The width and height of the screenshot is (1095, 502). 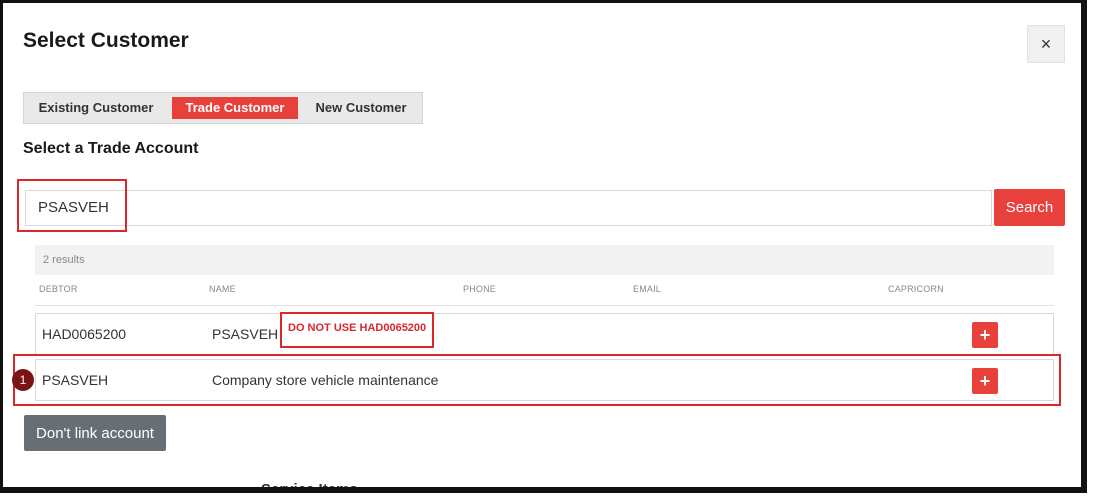 What do you see at coordinates (508, 208) in the screenshot?
I see `search-input: PSASVEH` at bounding box center [508, 208].